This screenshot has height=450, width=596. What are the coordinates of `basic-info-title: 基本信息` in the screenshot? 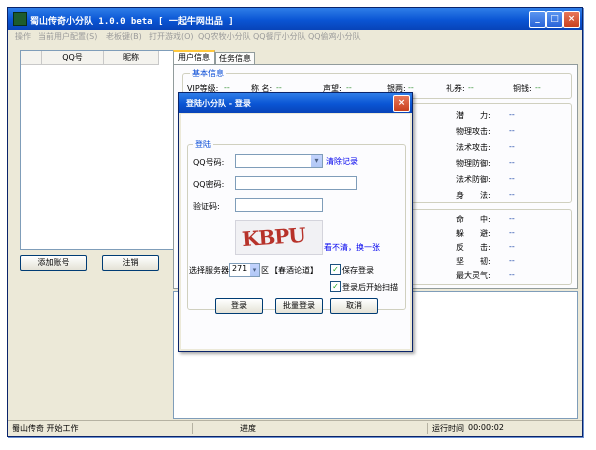 It's located at (208, 73).